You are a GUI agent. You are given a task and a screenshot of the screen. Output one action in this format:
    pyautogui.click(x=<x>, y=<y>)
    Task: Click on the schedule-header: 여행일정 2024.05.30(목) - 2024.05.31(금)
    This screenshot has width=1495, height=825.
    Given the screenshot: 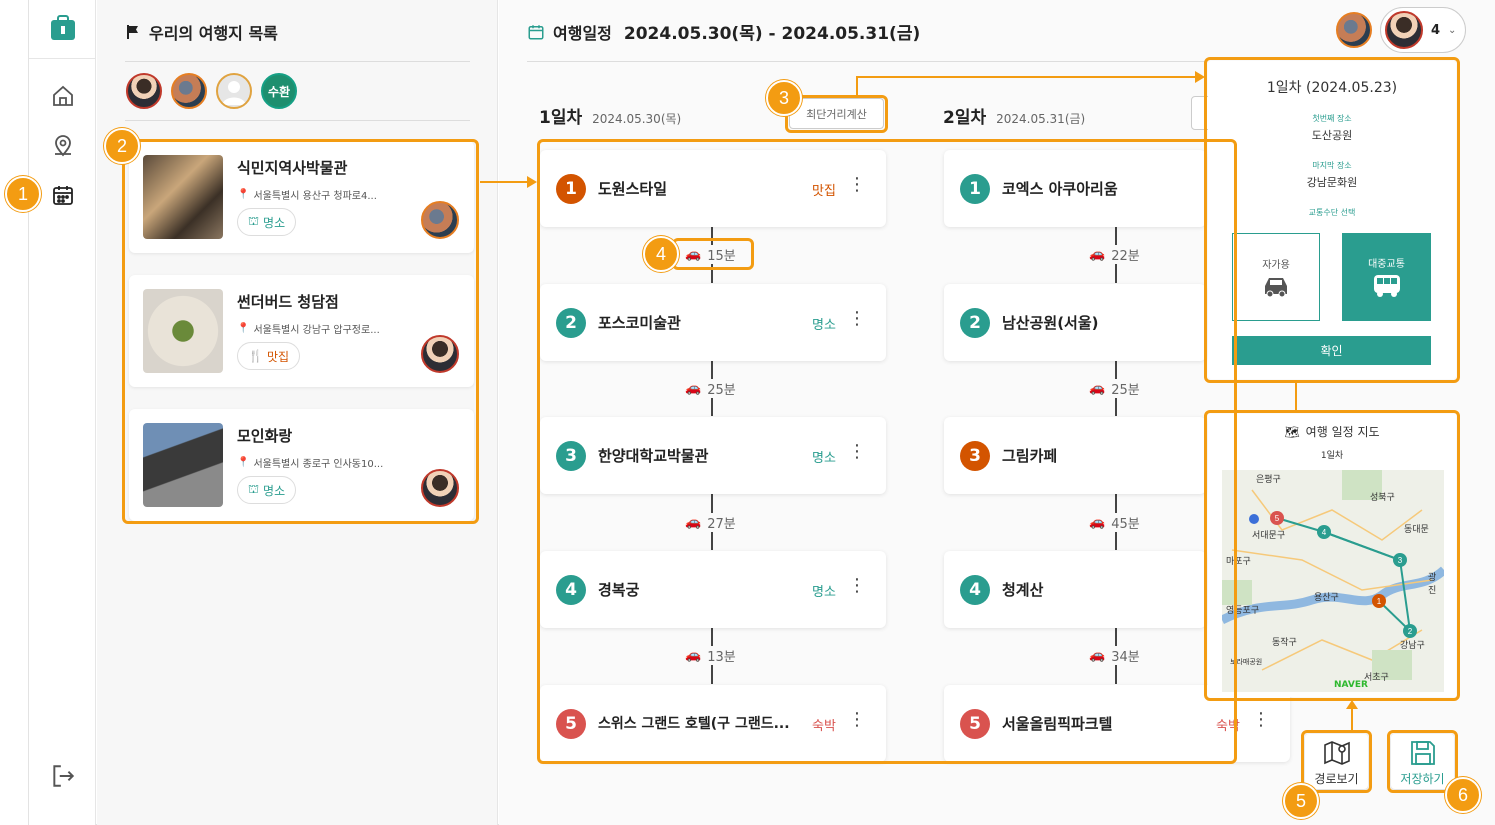 What is the action you would take?
    pyautogui.click(x=723, y=31)
    